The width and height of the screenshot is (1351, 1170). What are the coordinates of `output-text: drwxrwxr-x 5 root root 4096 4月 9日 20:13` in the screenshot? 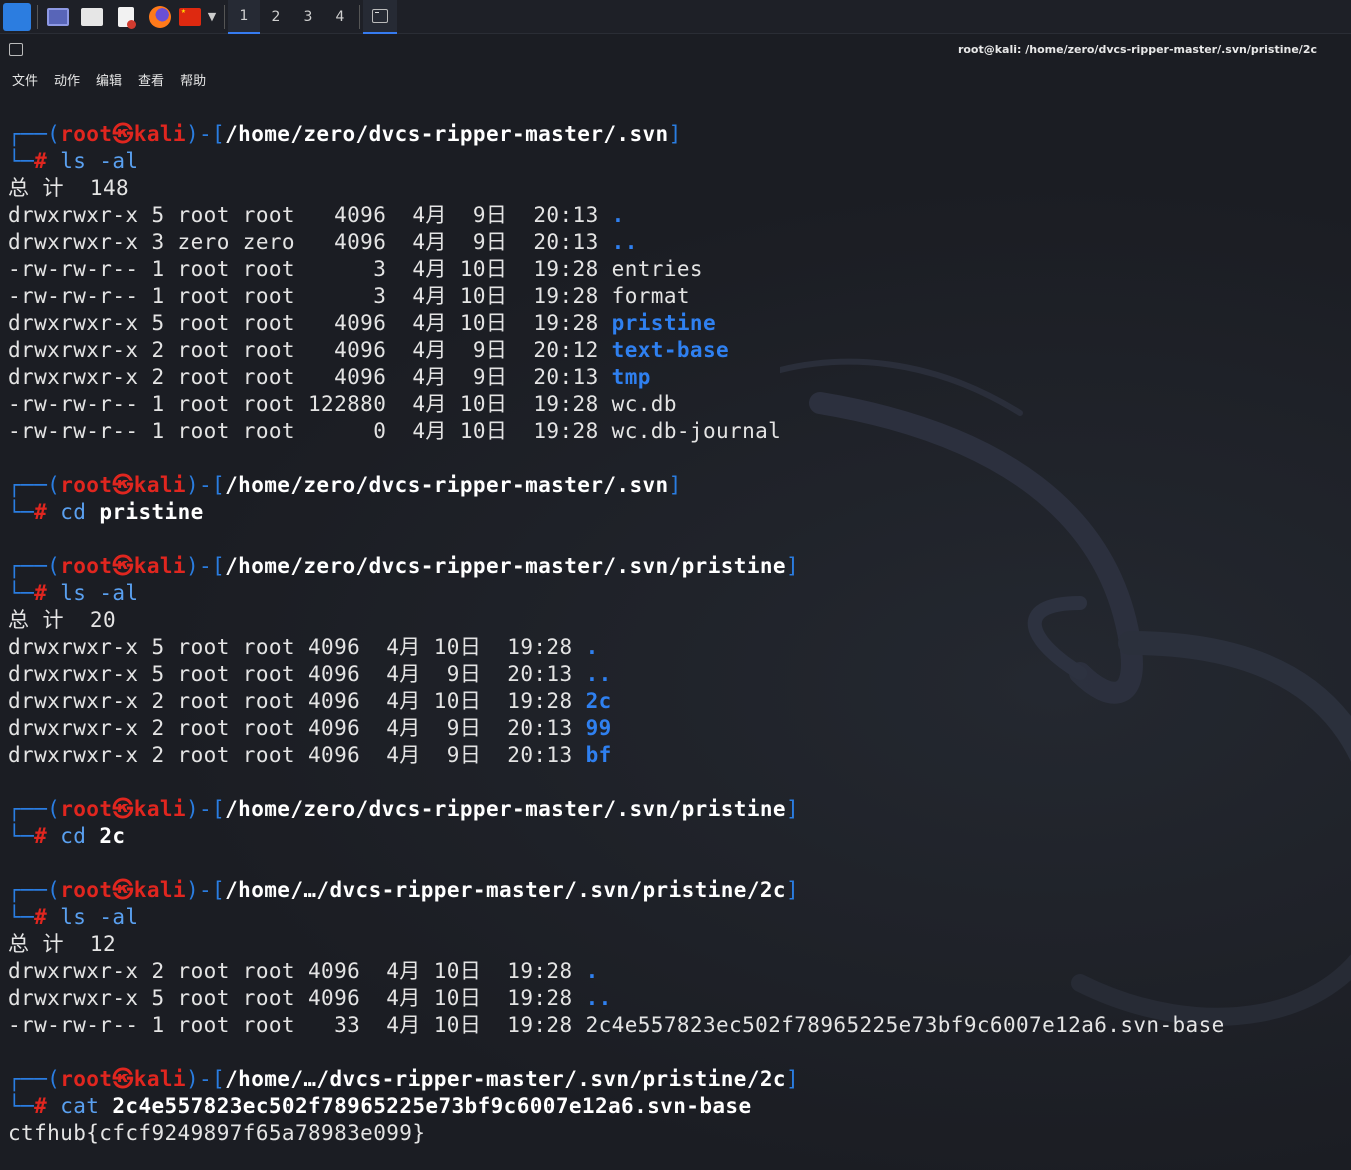 It's located at (297, 674).